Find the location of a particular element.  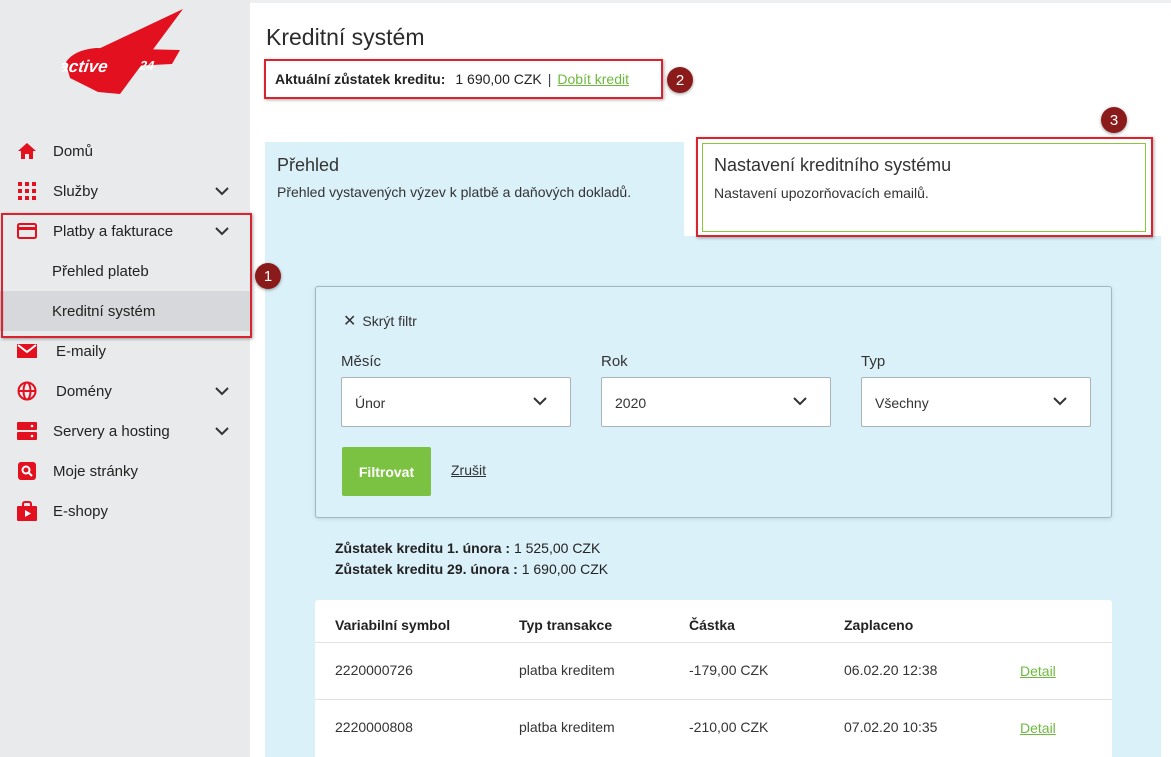

cancel-filter-link: Zrušit is located at coordinates (468, 470).